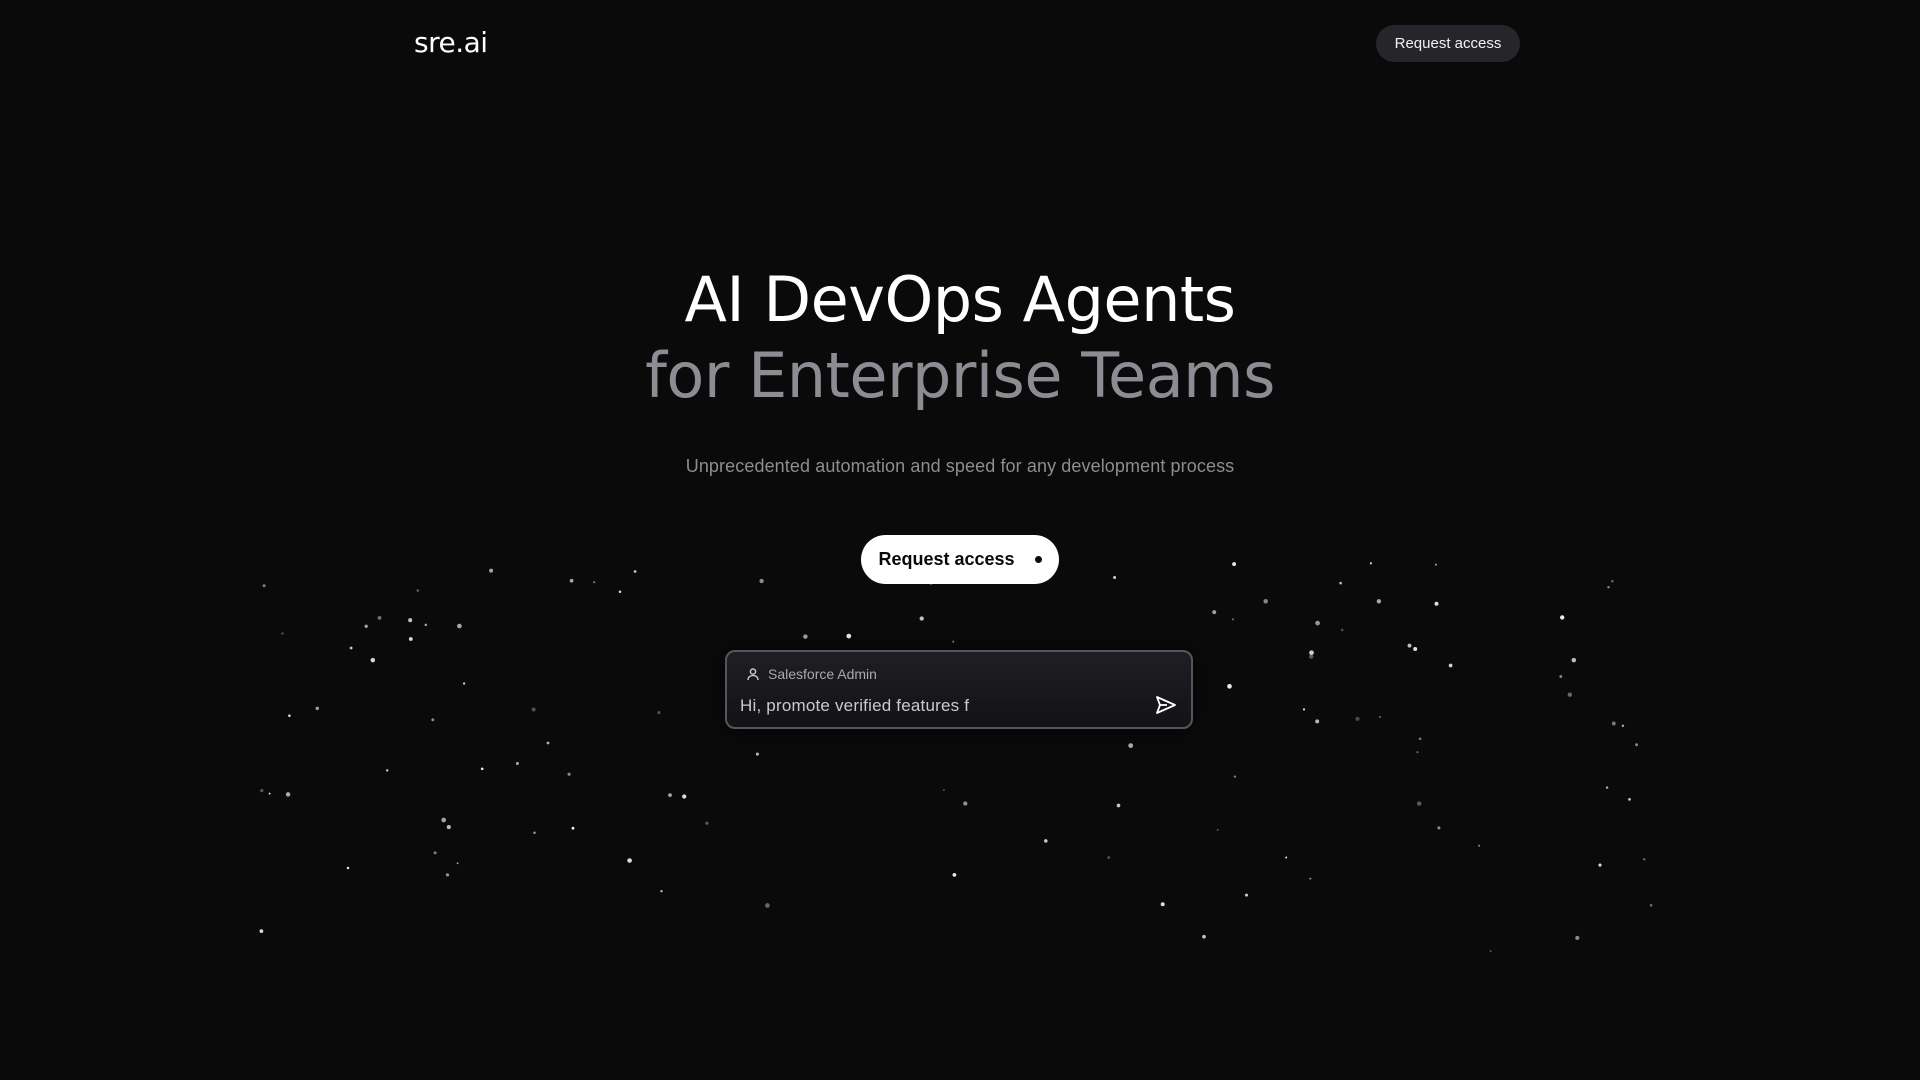  What do you see at coordinates (946, 559) in the screenshot?
I see `cta-label: Request access` at bounding box center [946, 559].